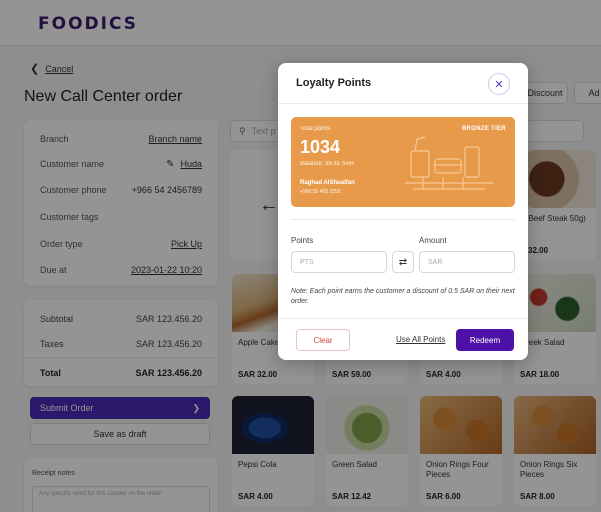 Image resolution: width=601 pixels, height=512 pixels. What do you see at coordinates (320, 147) in the screenshot?
I see `points-value: 1034` at bounding box center [320, 147].